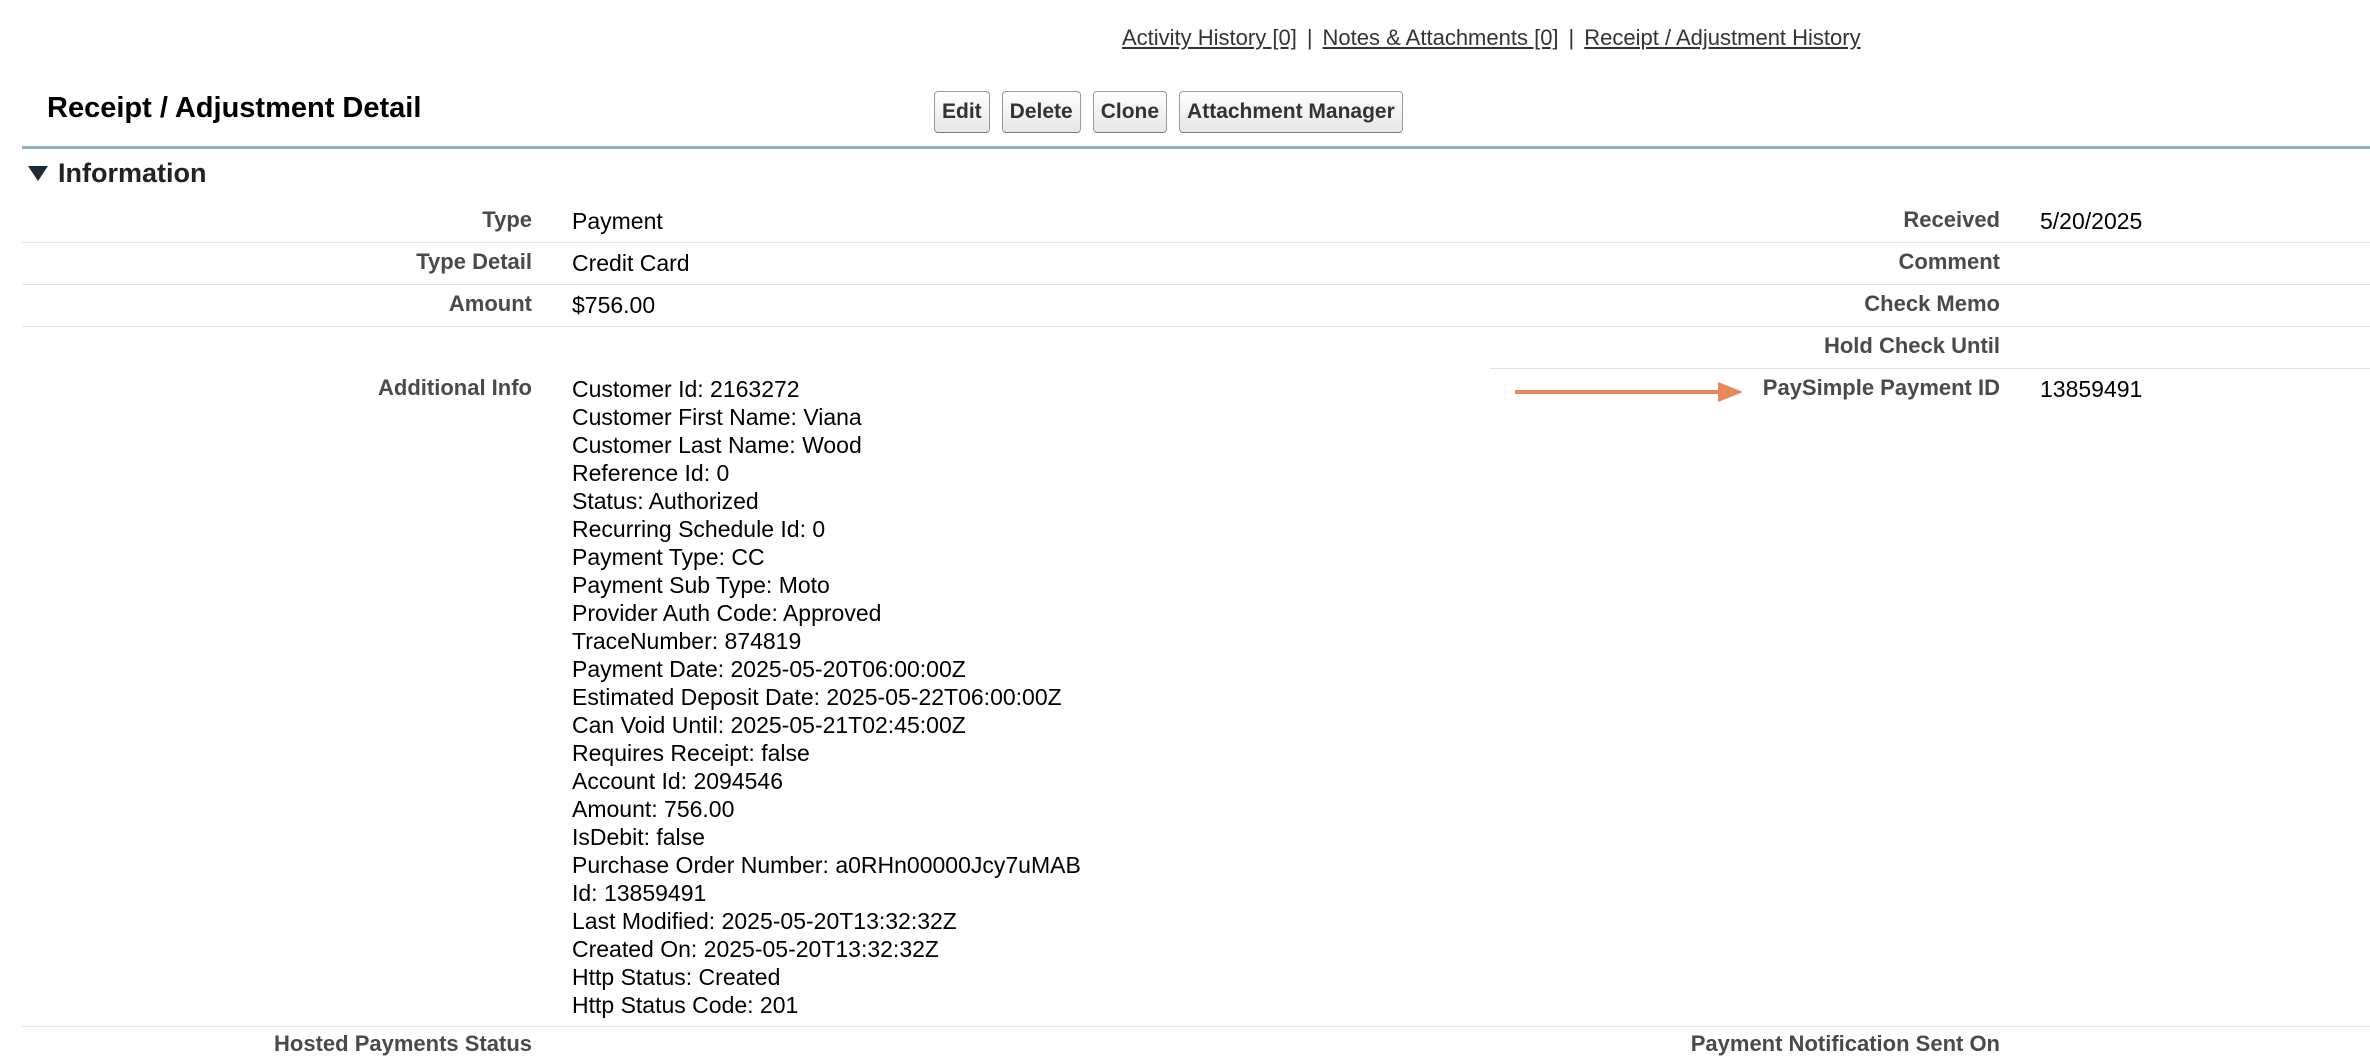  Describe the element at coordinates (685, 1005) in the screenshot. I see `additional-info-line: Http Status Code: 201` at that location.